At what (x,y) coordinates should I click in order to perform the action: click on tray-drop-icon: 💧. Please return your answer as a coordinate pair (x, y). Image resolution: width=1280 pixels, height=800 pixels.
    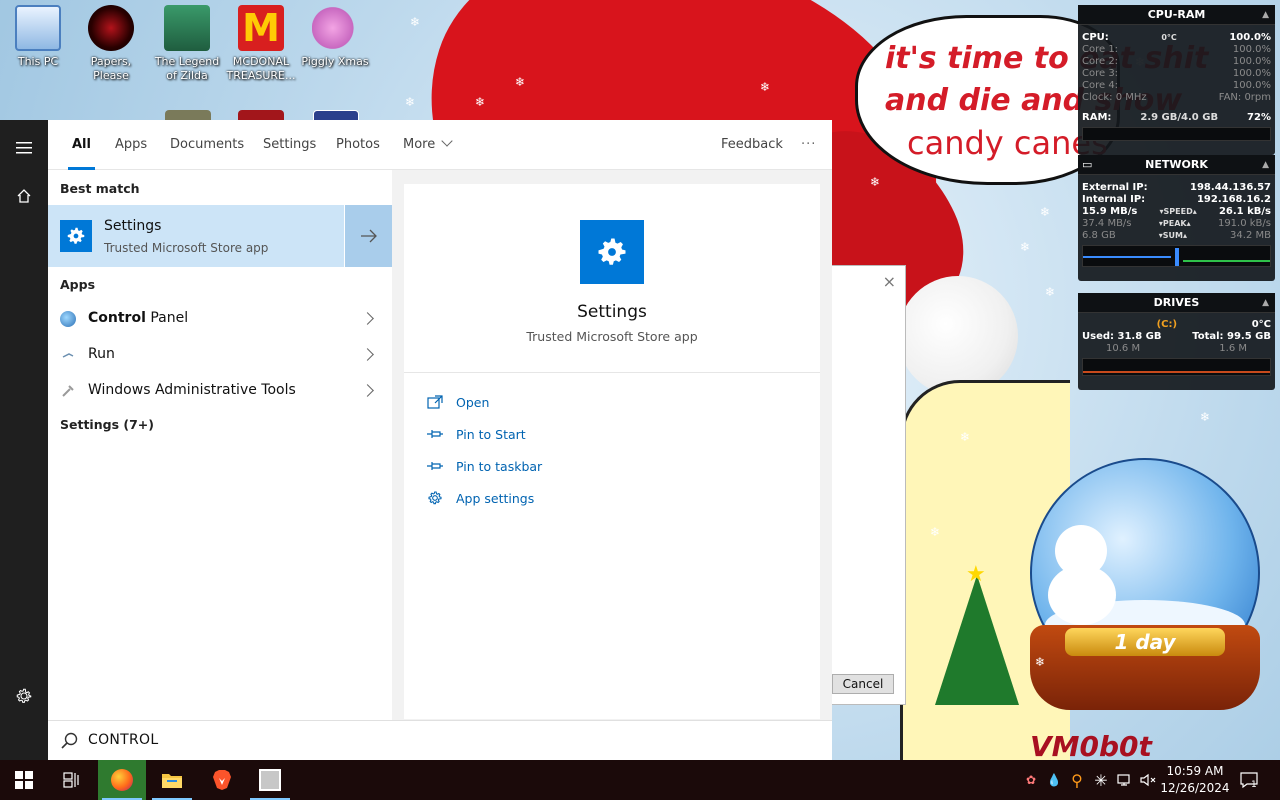
    Looking at the image, I should click on (1054, 780).